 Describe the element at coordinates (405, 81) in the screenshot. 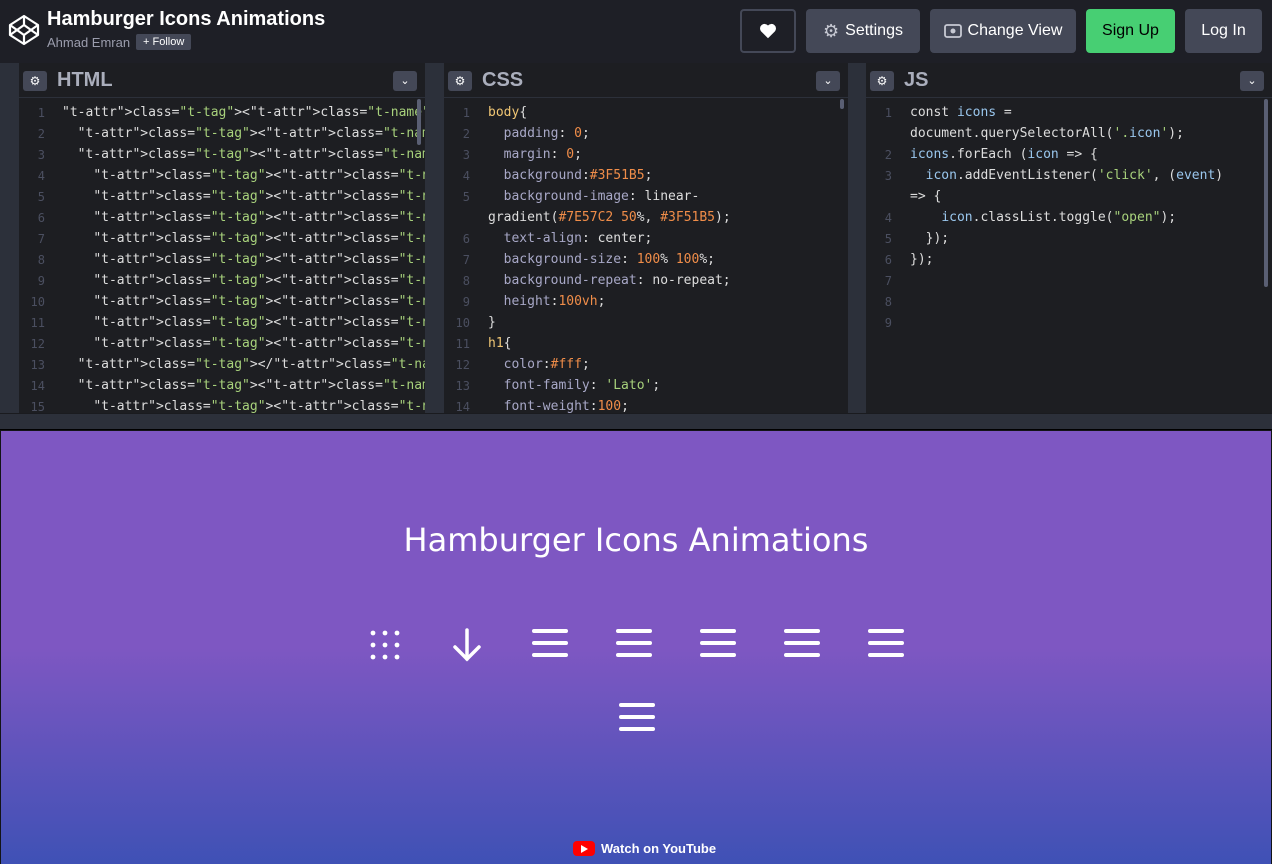

I see `html-chevron-down-icon: ⌄` at that location.